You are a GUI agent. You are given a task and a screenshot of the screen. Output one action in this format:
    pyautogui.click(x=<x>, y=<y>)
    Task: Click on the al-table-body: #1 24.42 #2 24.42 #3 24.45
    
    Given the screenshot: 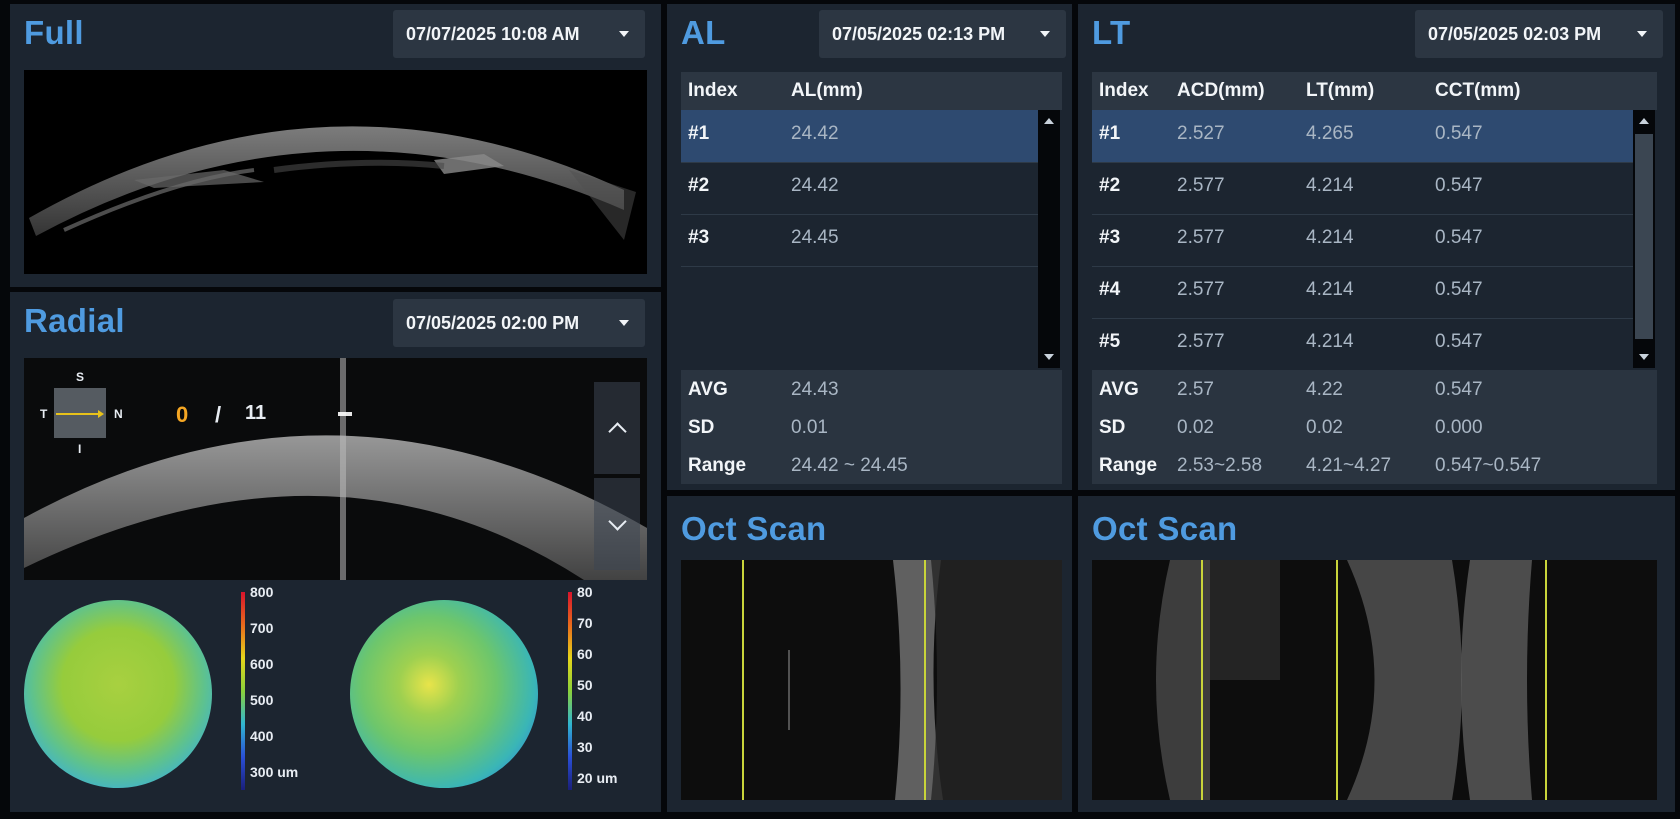 What is the action you would take?
    pyautogui.click(x=859, y=239)
    